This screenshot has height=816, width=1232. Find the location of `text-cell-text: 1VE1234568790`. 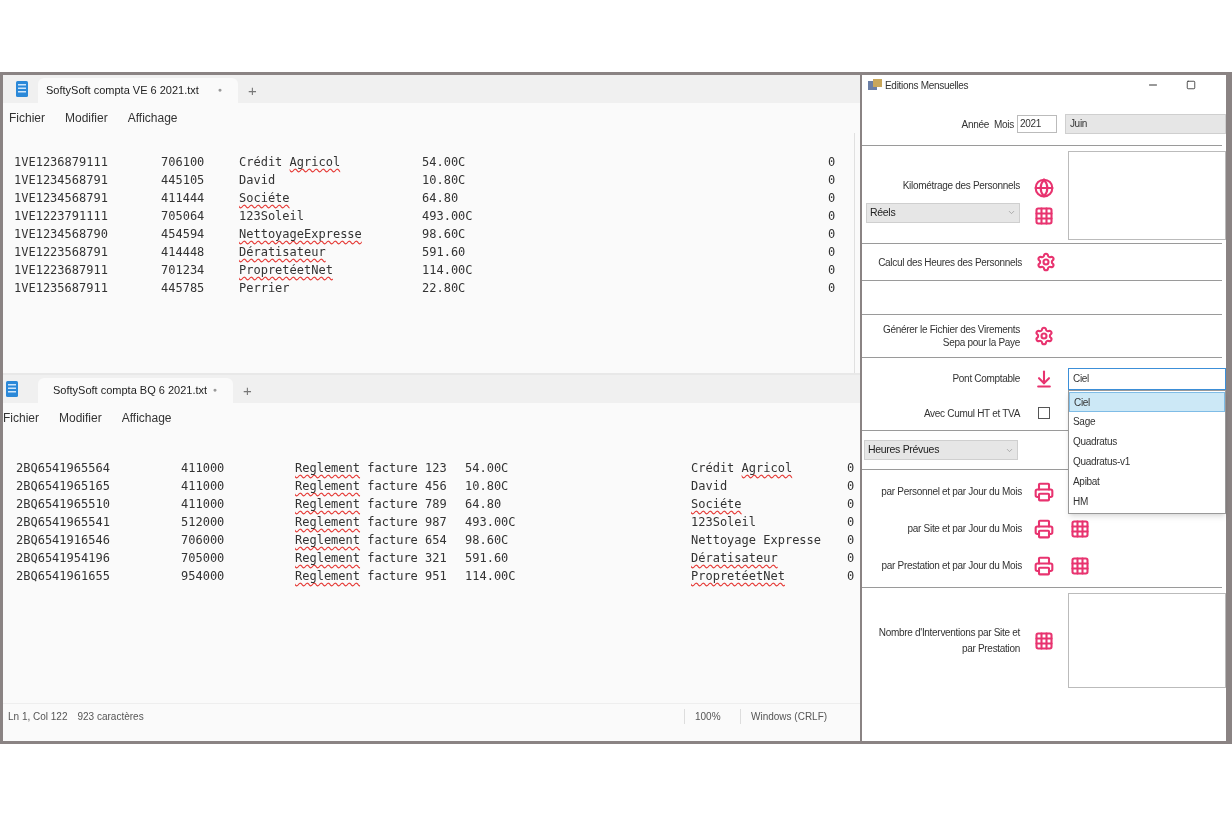

text-cell-text: 1VE1234568790 is located at coordinates (61, 234).